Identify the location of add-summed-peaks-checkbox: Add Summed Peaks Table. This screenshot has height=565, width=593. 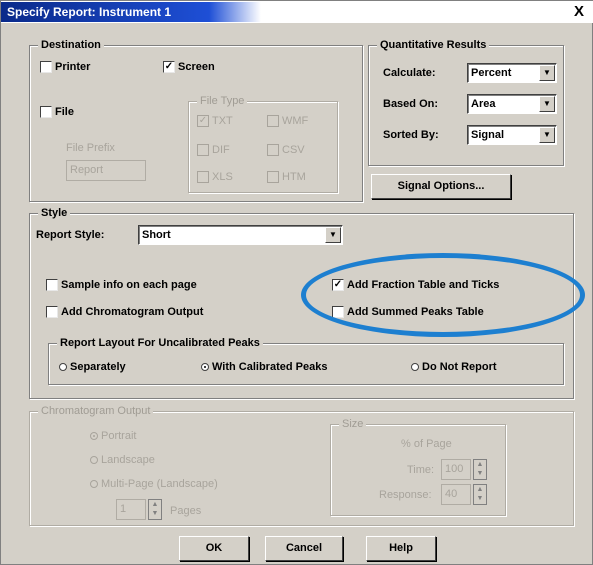
(408, 312).